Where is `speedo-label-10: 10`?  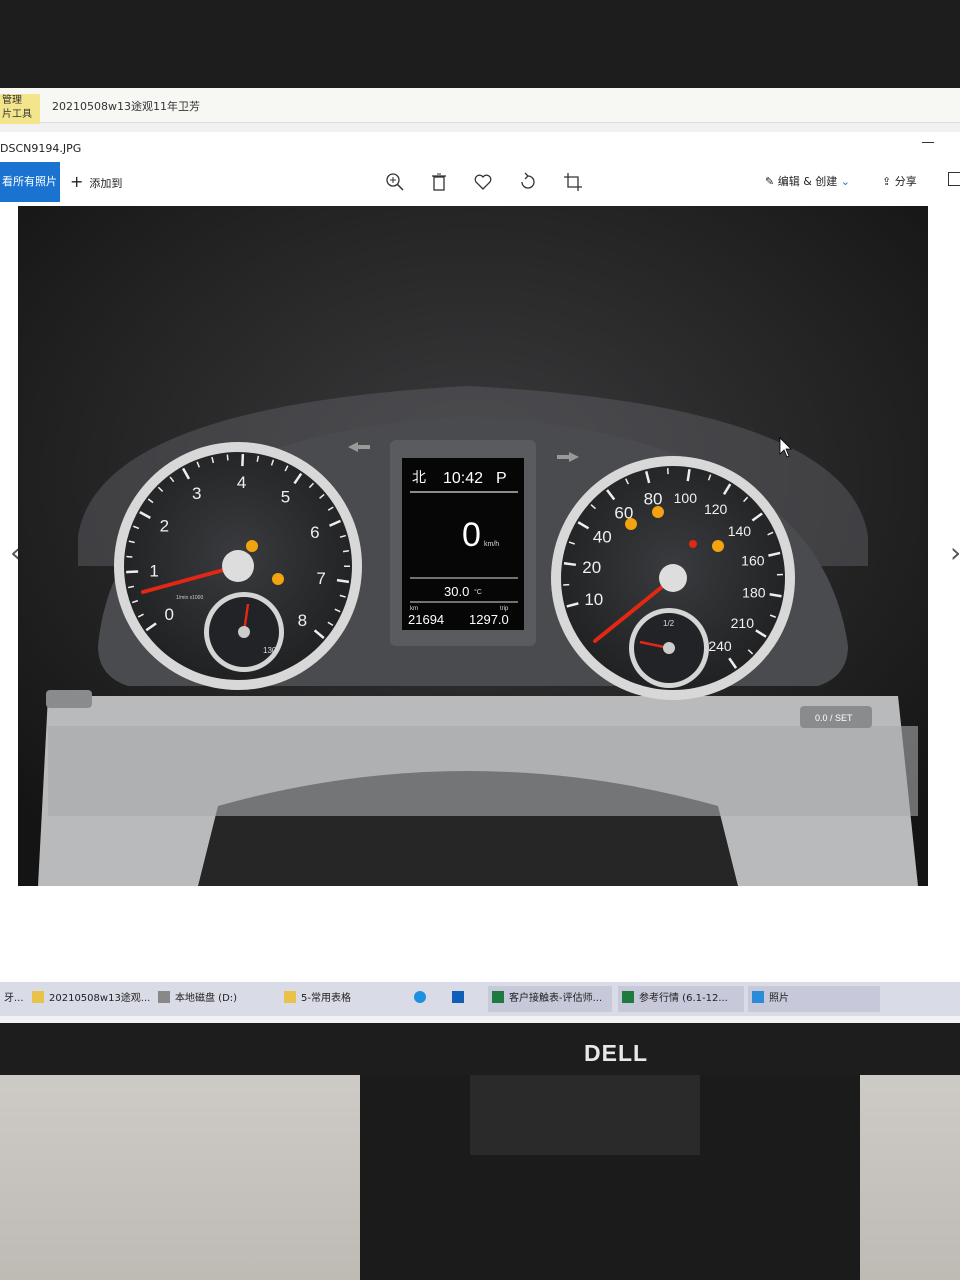 speedo-label-10: 10 is located at coordinates (593, 599).